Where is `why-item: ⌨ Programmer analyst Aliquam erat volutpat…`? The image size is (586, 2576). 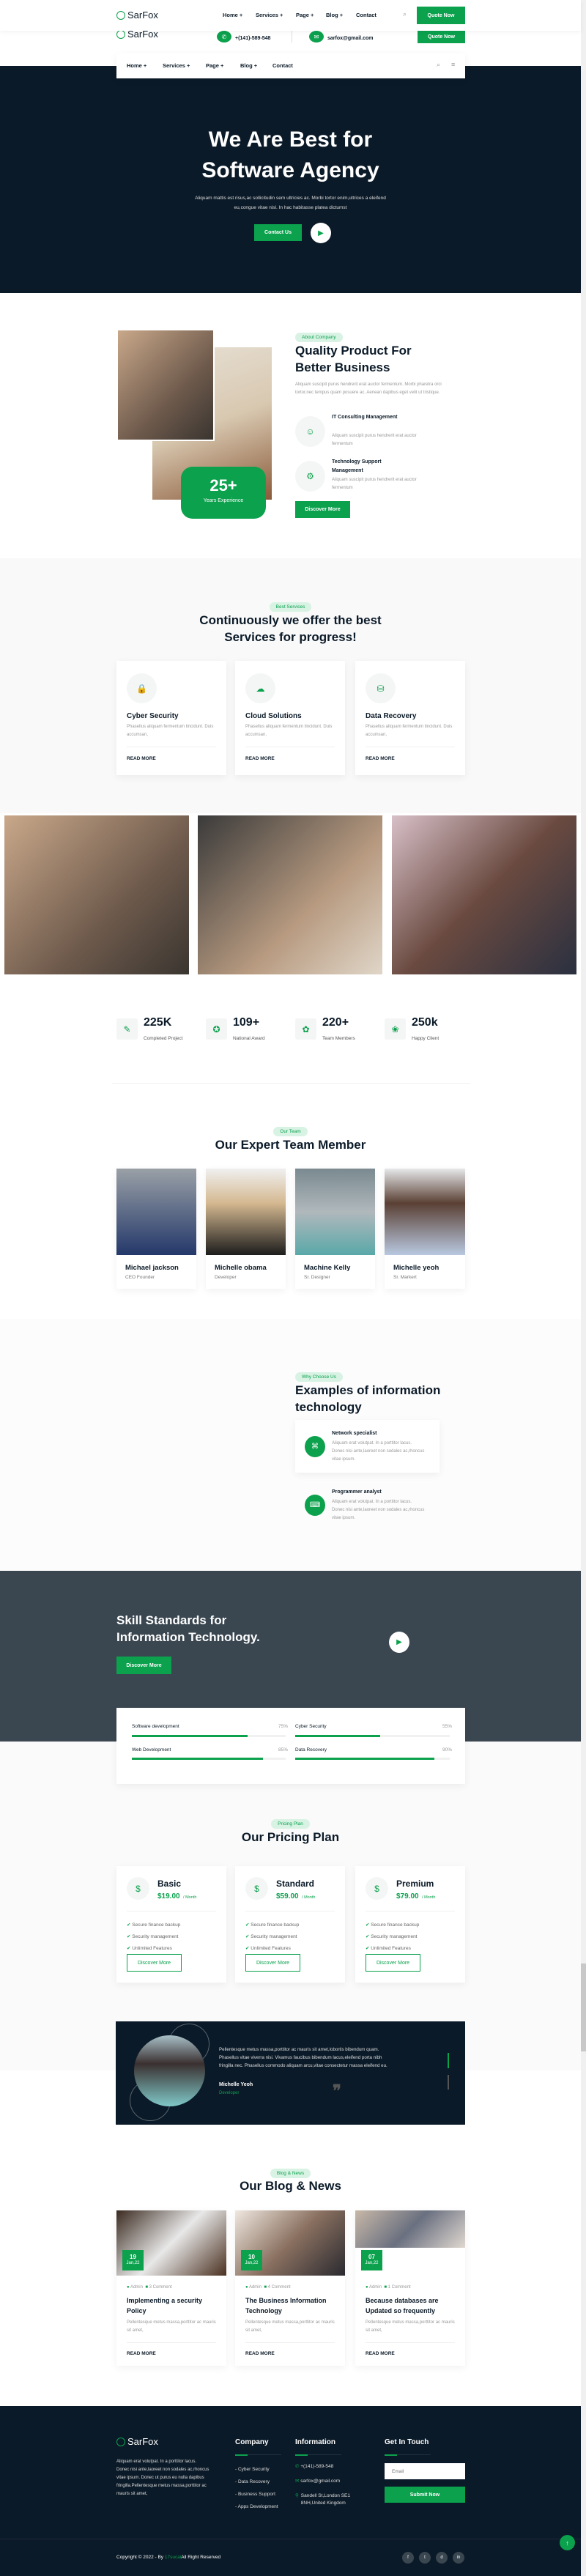
why-item: ⌨ Programmer analyst Aliquam erat volutpat… is located at coordinates (368, 1504).